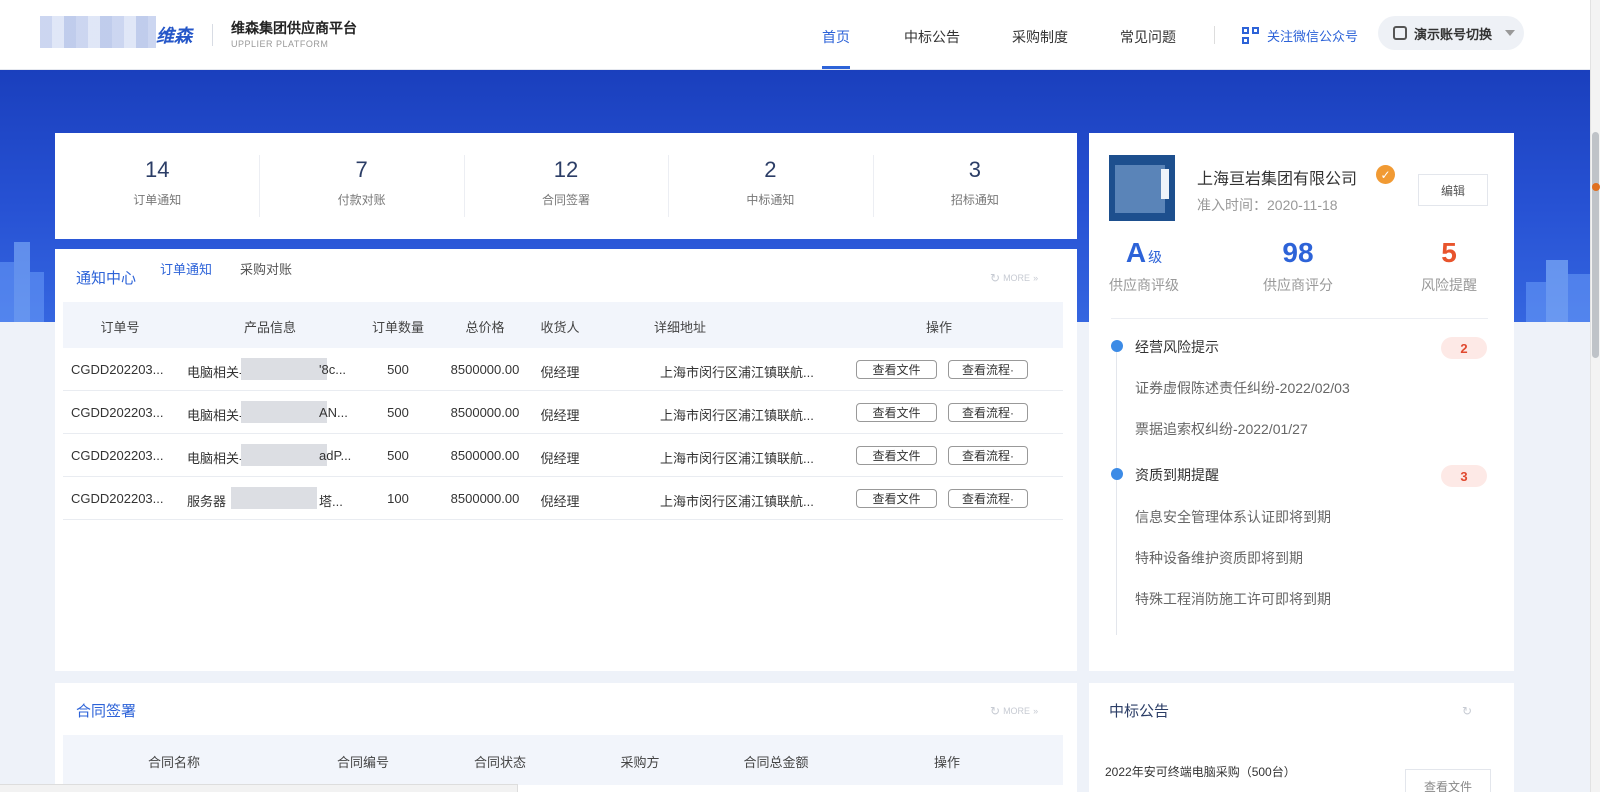  I want to click on qualification-alert-item: 特殊工程消防施工许可即将到期, so click(1233, 599).